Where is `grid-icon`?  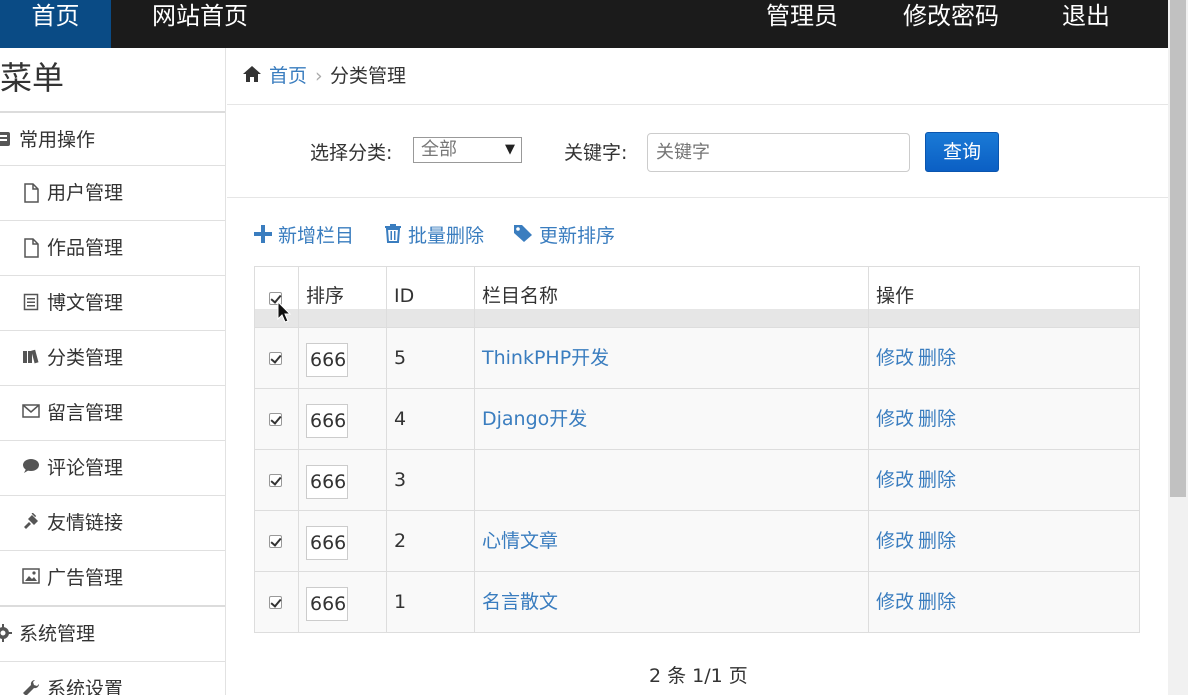 grid-icon is located at coordinates (6, 140).